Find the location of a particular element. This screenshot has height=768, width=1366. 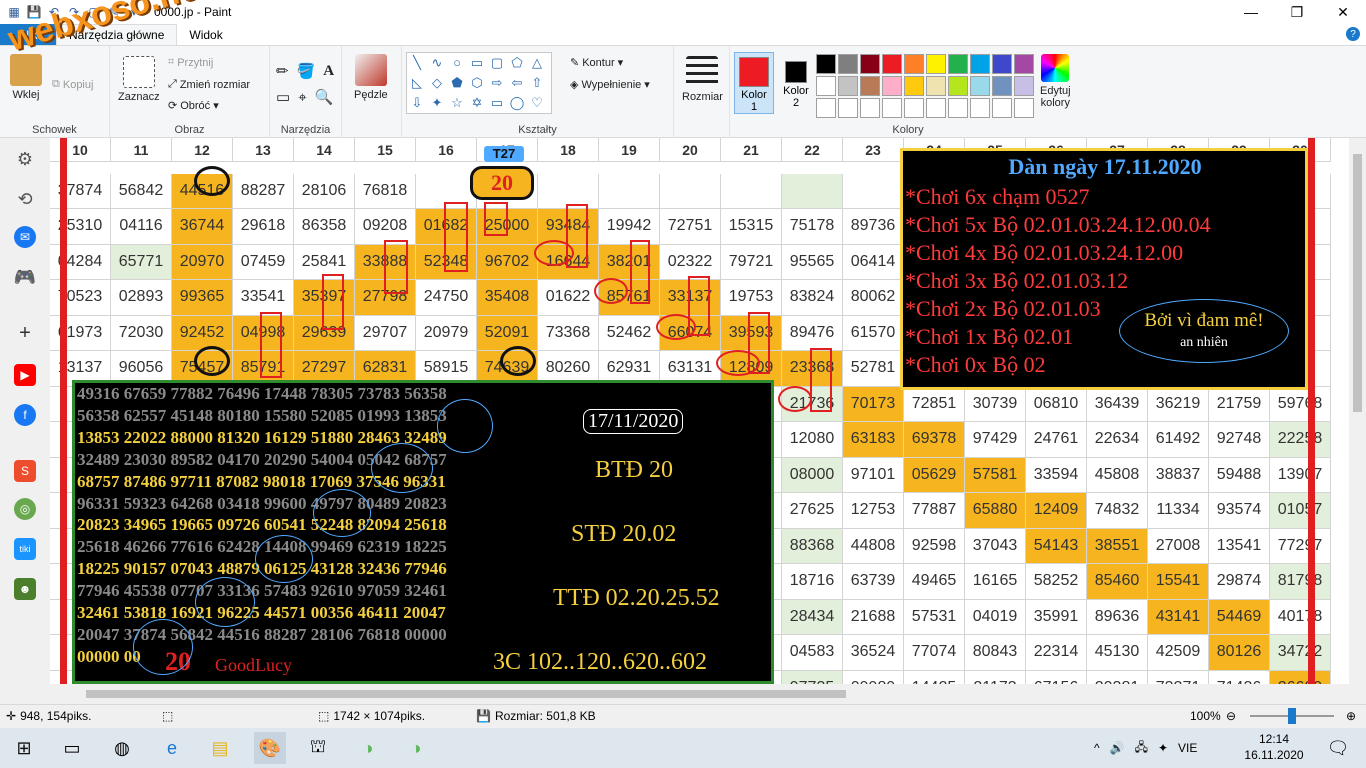

diamond-shape-icon: ◇ is located at coordinates (437, 83).